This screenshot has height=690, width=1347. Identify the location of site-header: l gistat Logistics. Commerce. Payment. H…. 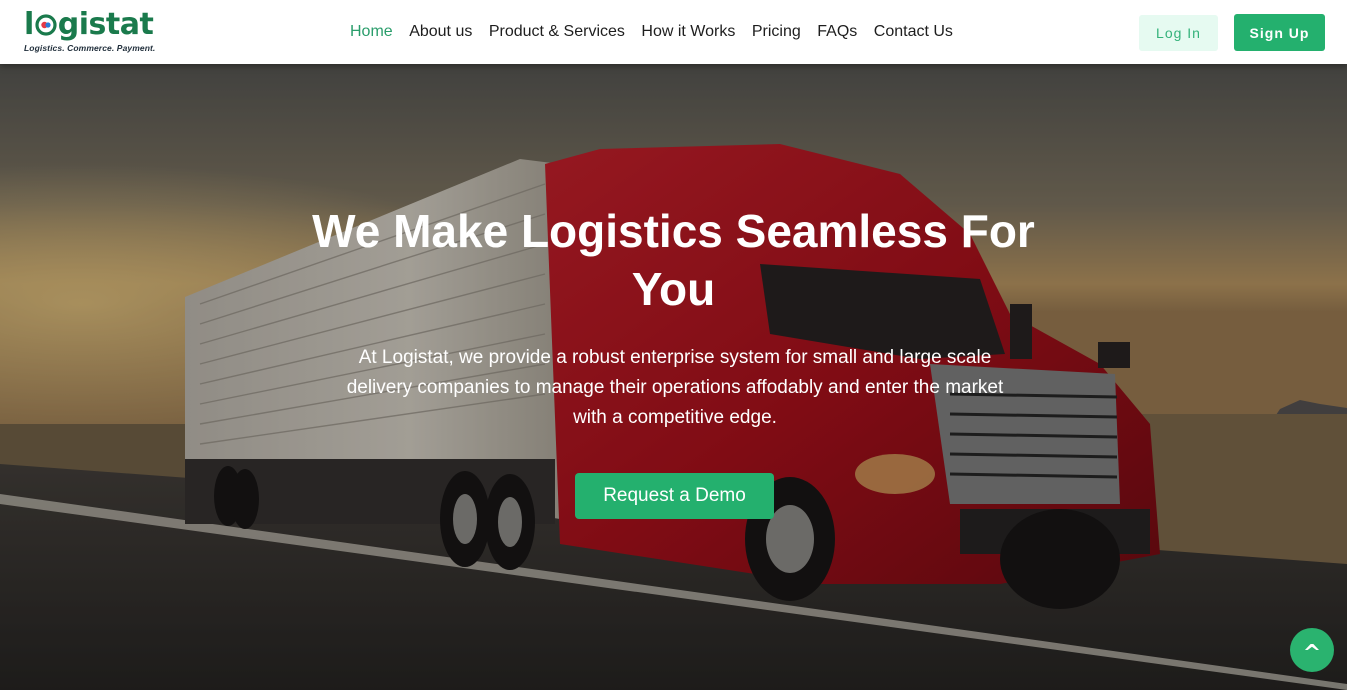
(673, 32).